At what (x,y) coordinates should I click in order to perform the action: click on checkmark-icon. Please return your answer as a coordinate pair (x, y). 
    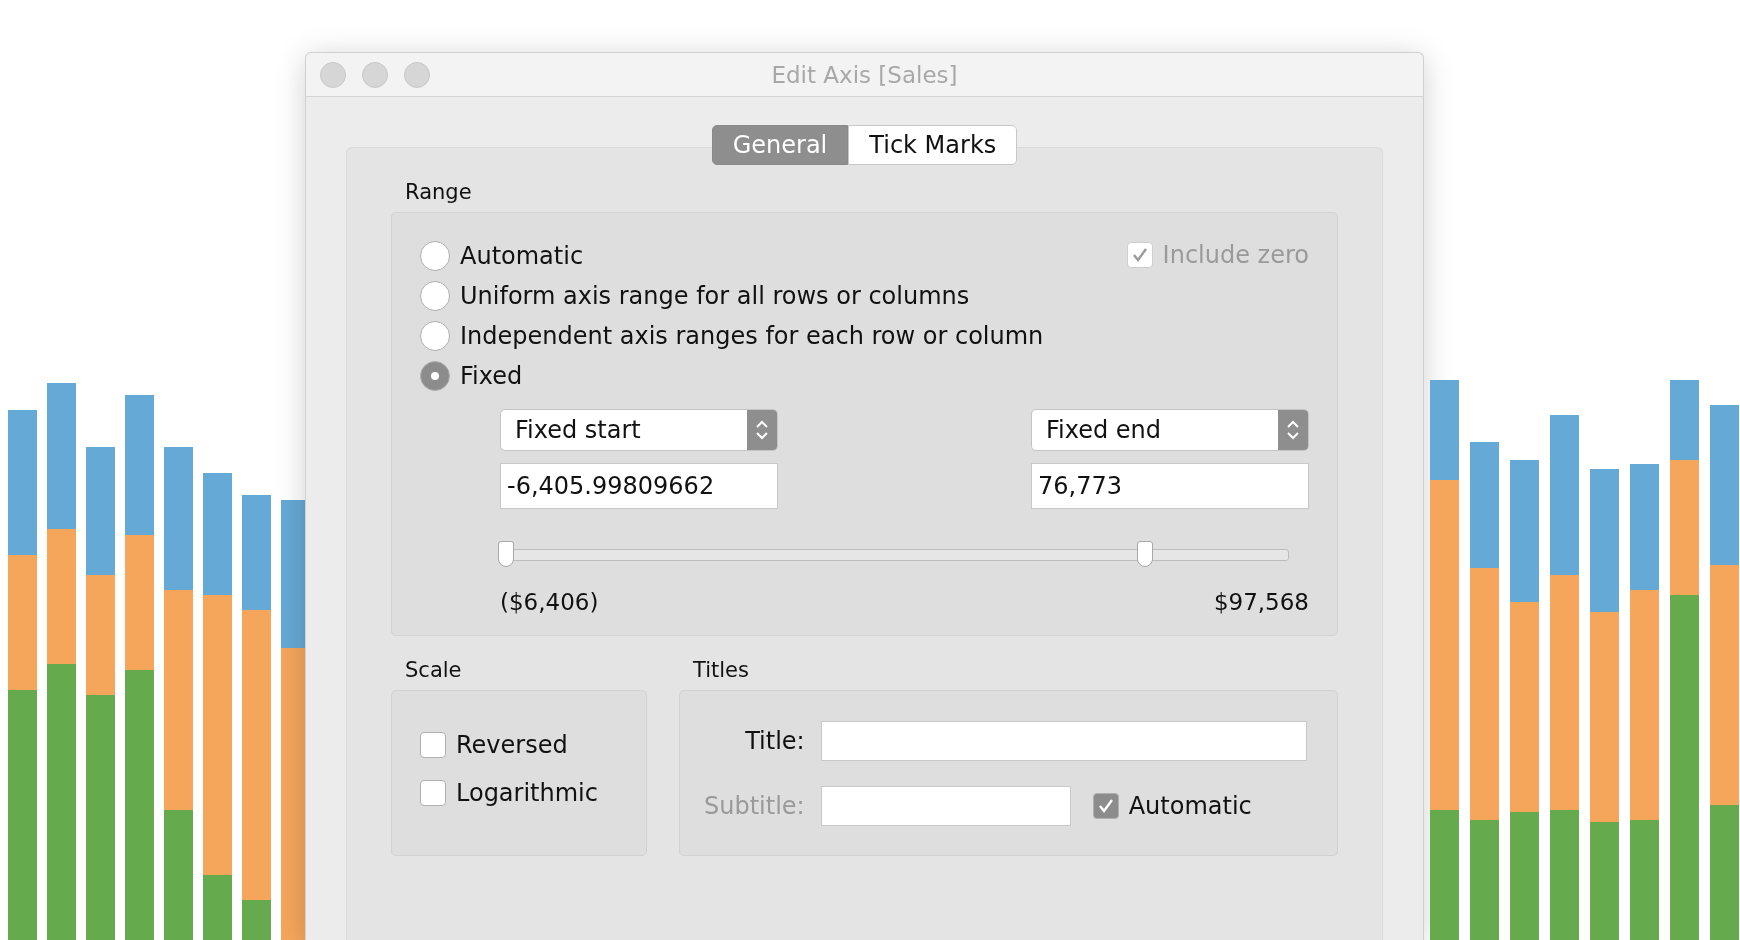
    Looking at the image, I should click on (1139, 255).